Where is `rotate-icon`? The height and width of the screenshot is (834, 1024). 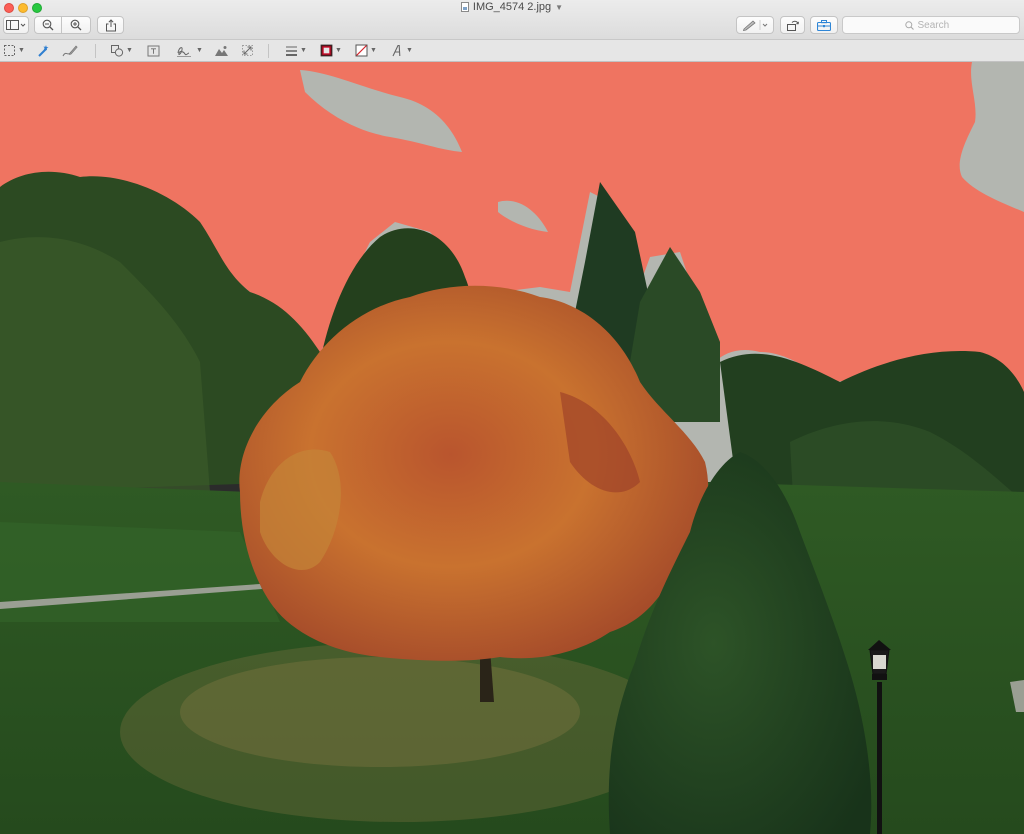
rotate-icon is located at coordinates (792, 25).